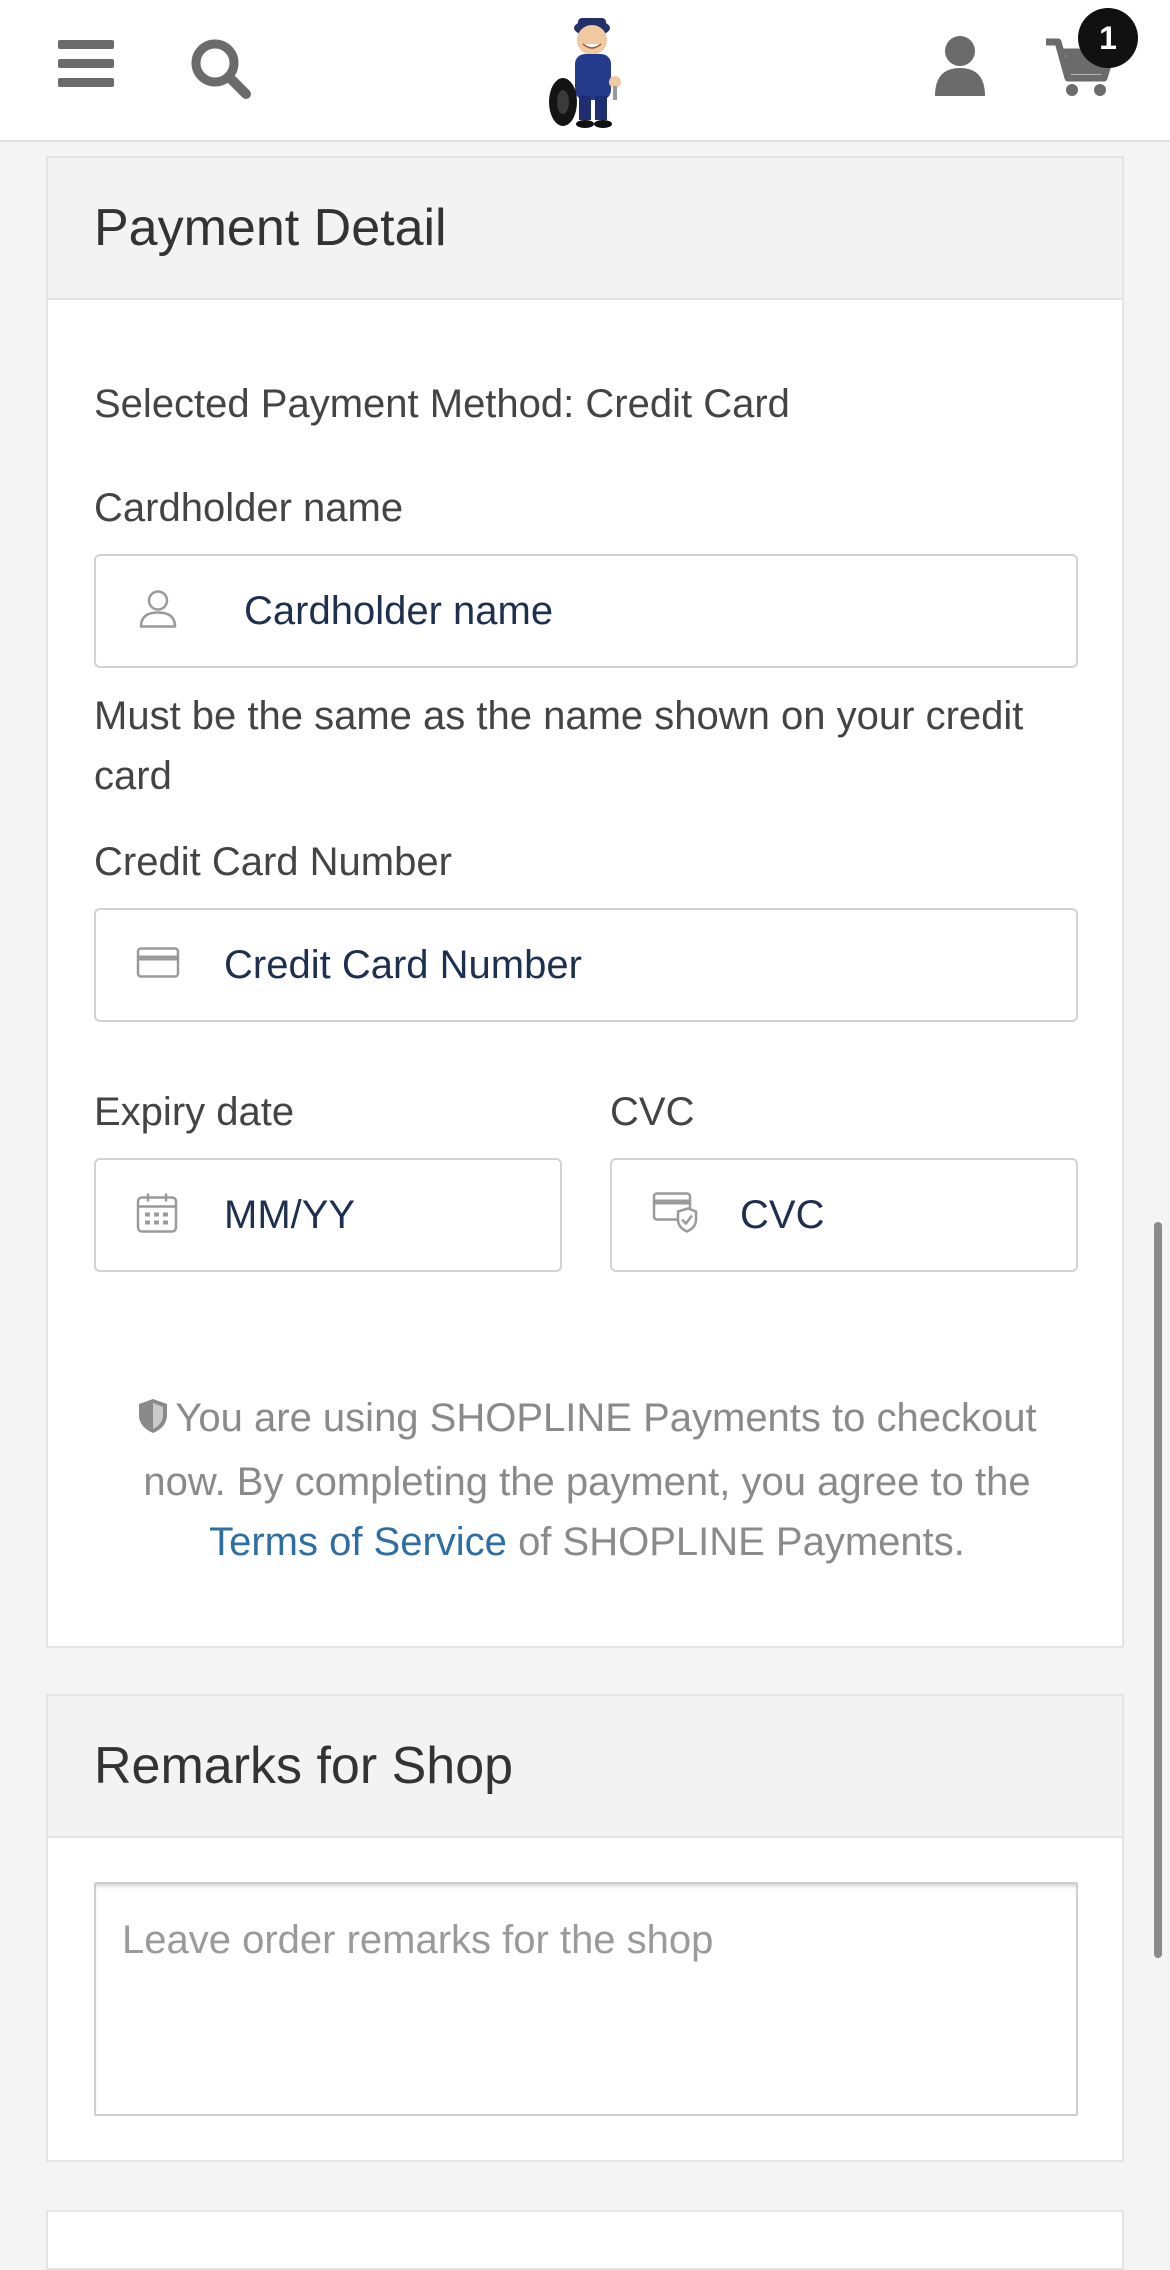 The image size is (1170, 2270). Describe the element at coordinates (782, 1214) in the screenshot. I see `cvc-placeholder: CVC` at that location.